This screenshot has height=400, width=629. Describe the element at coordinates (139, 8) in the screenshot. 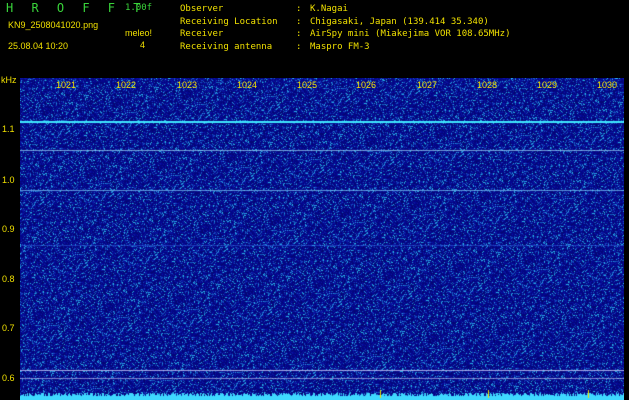

I see `version-label: 1.00f` at that location.